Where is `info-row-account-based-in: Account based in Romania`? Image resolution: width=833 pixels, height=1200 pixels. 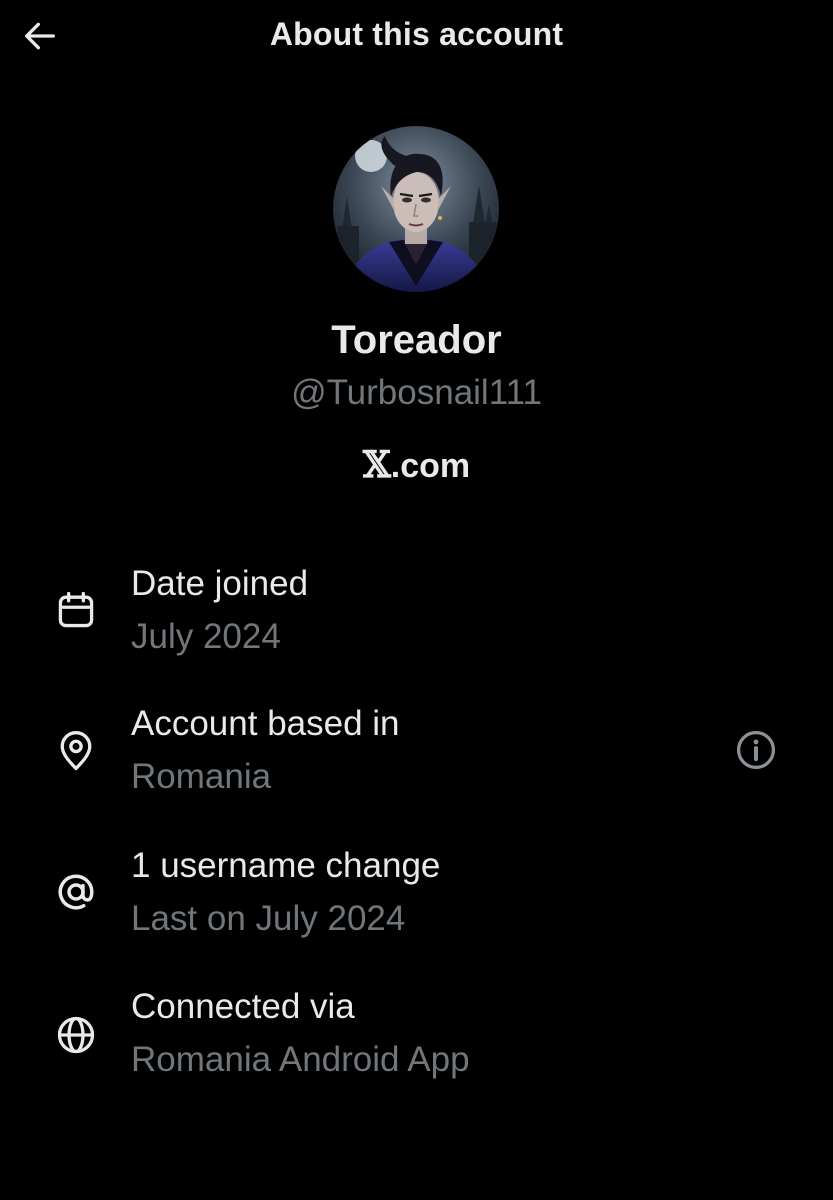 info-row-account-based-in: Account based in Romania is located at coordinates (416, 755).